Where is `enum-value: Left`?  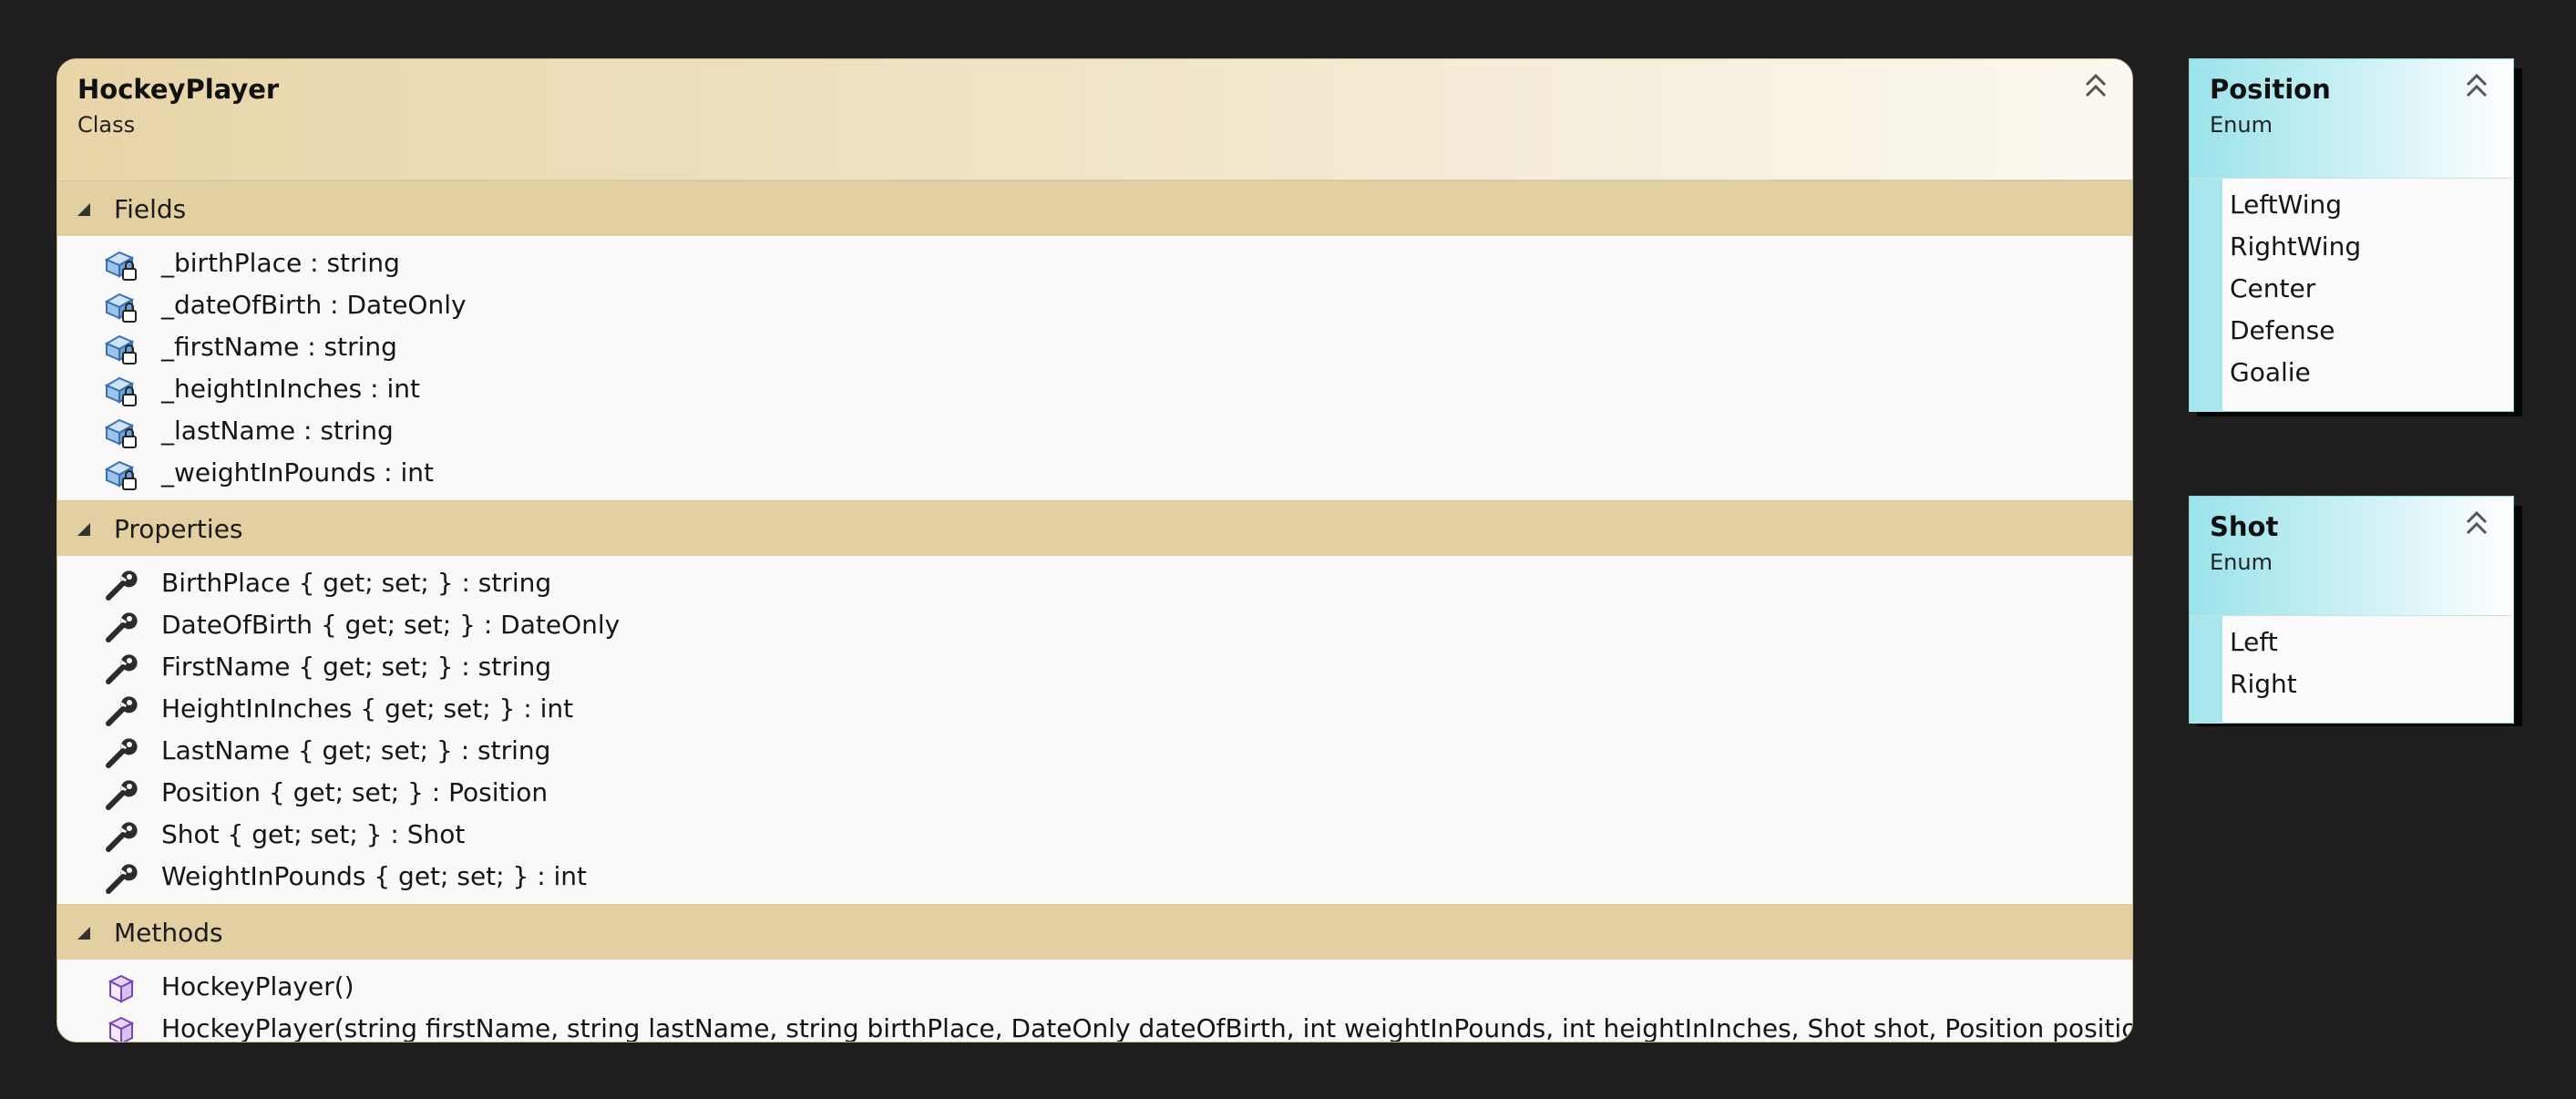
enum-value: Left is located at coordinates (2352, 642).